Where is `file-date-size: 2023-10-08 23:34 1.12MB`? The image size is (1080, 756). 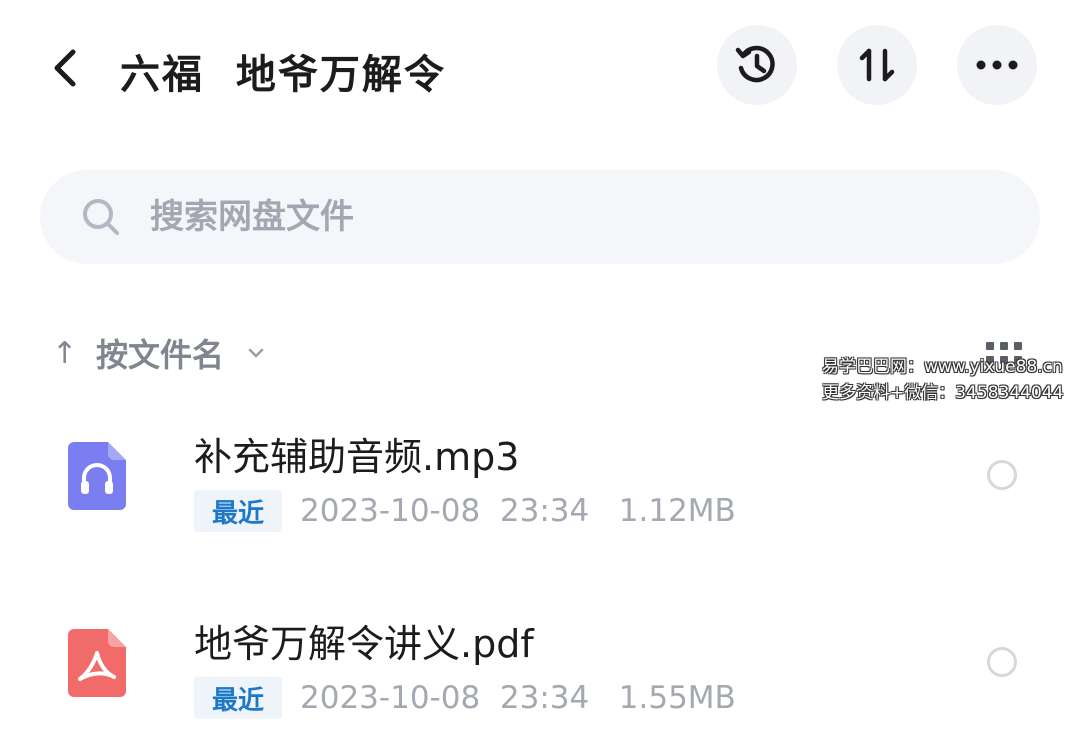
file-date-size: 2023-10-08 23:34 1.12MB is located at coordinates (518, 511).